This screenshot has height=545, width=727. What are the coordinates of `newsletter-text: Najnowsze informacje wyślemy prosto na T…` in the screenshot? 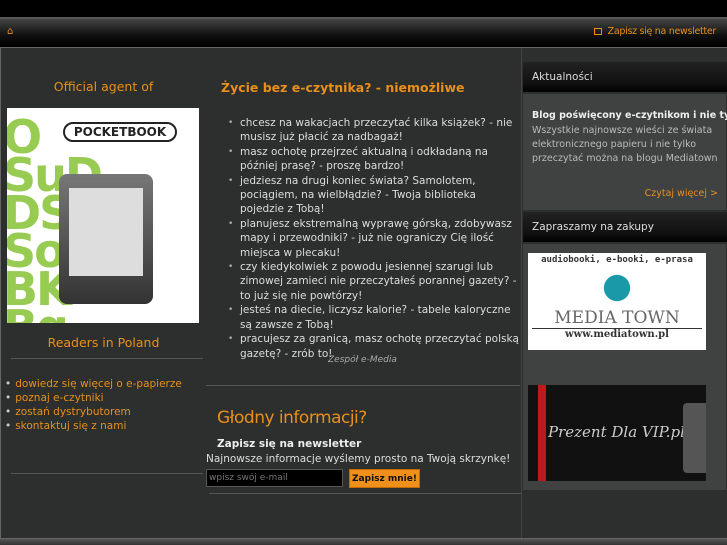 It's located at (358, 459).